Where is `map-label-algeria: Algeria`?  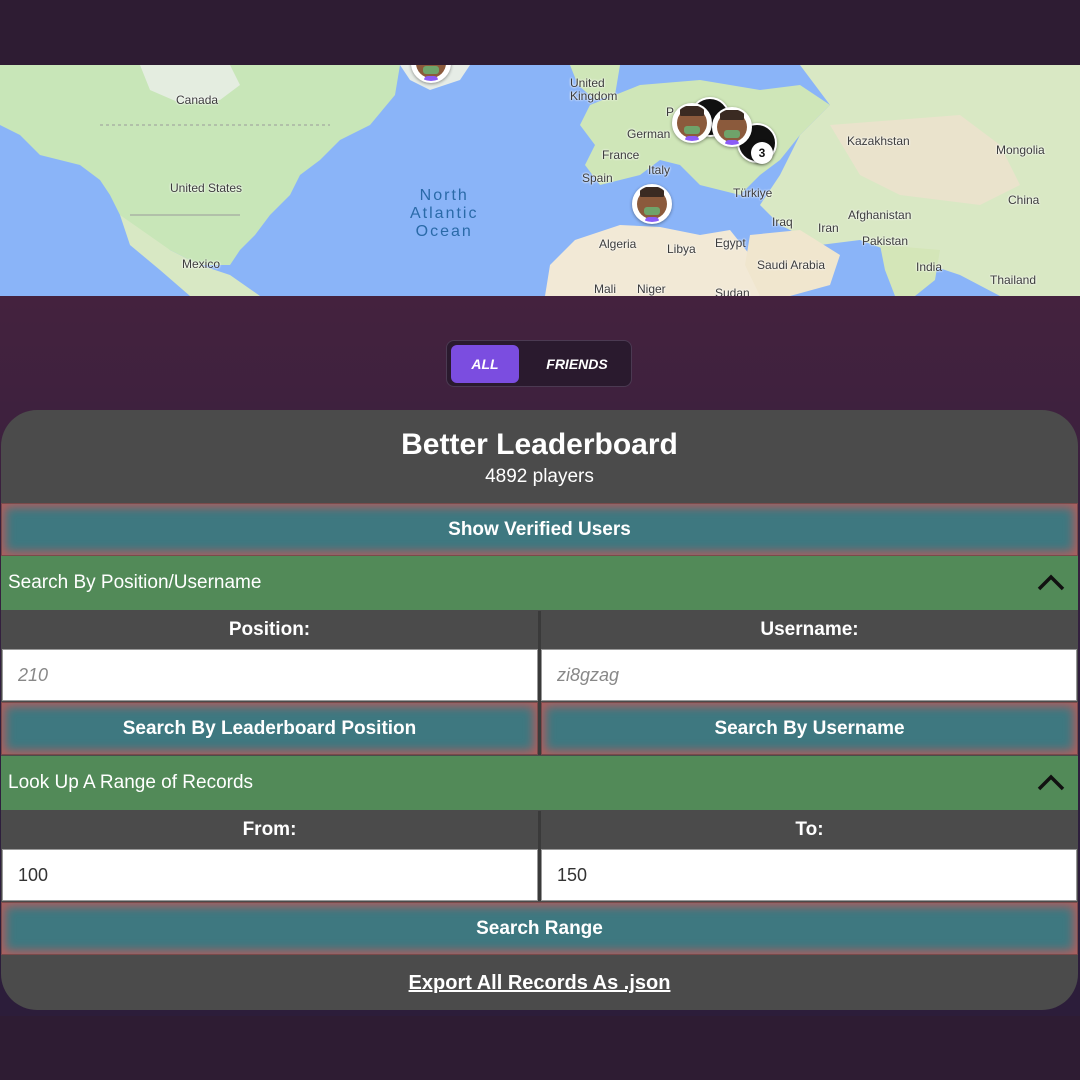
map-label-algeria: Algeria is located at coordinates (618, 244).